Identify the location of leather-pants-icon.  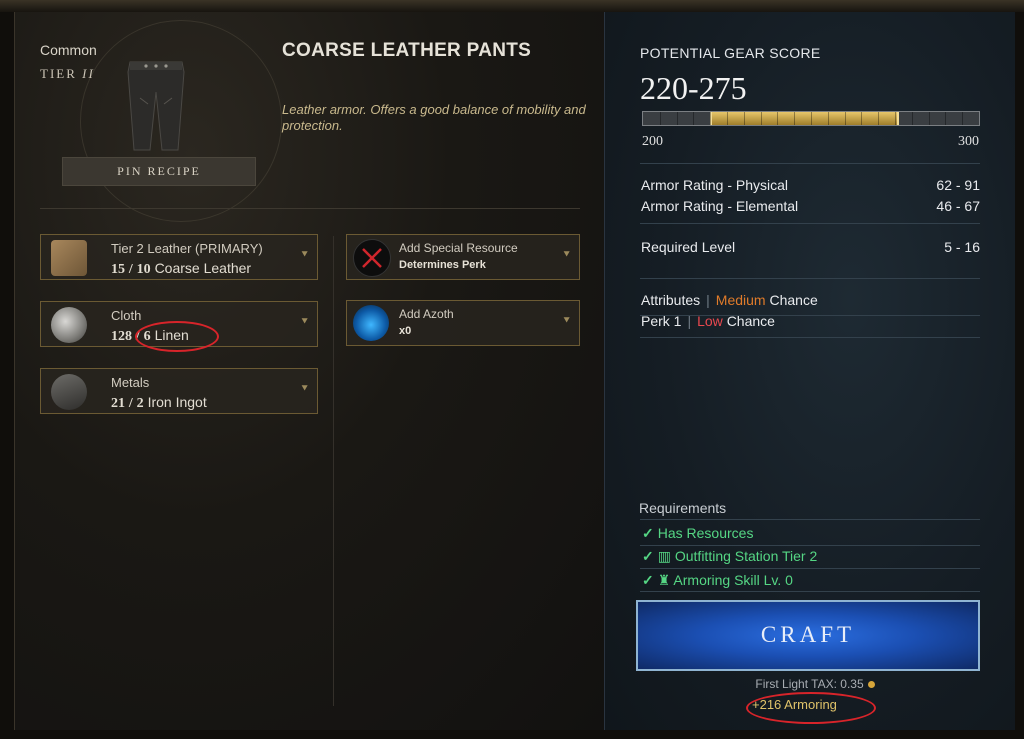
(156, 106).